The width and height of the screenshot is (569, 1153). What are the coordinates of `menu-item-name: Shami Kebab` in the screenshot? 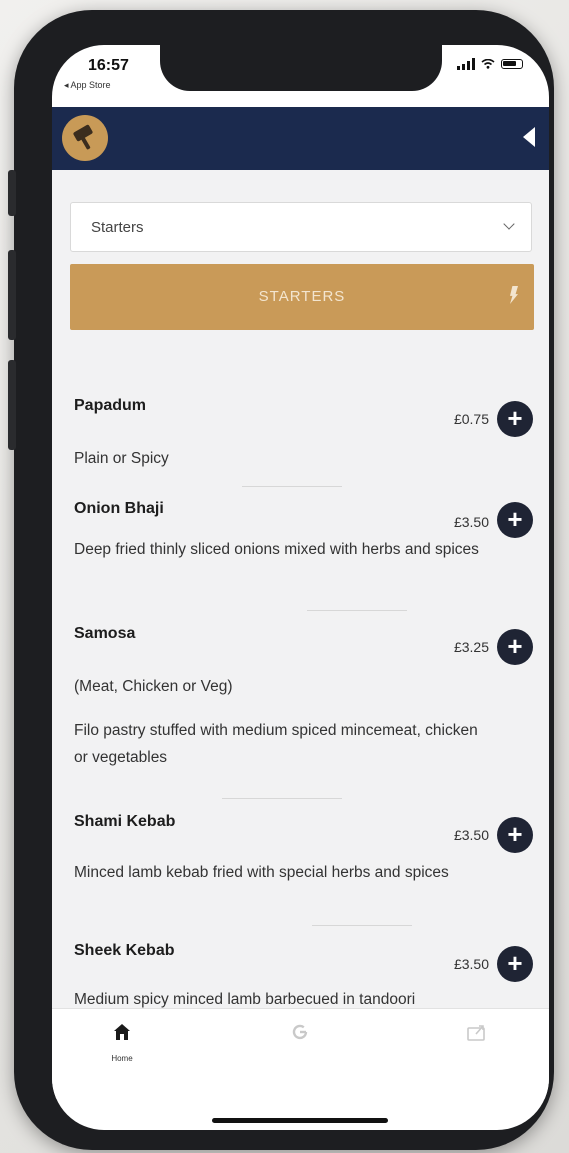 It's located at (125, 821).